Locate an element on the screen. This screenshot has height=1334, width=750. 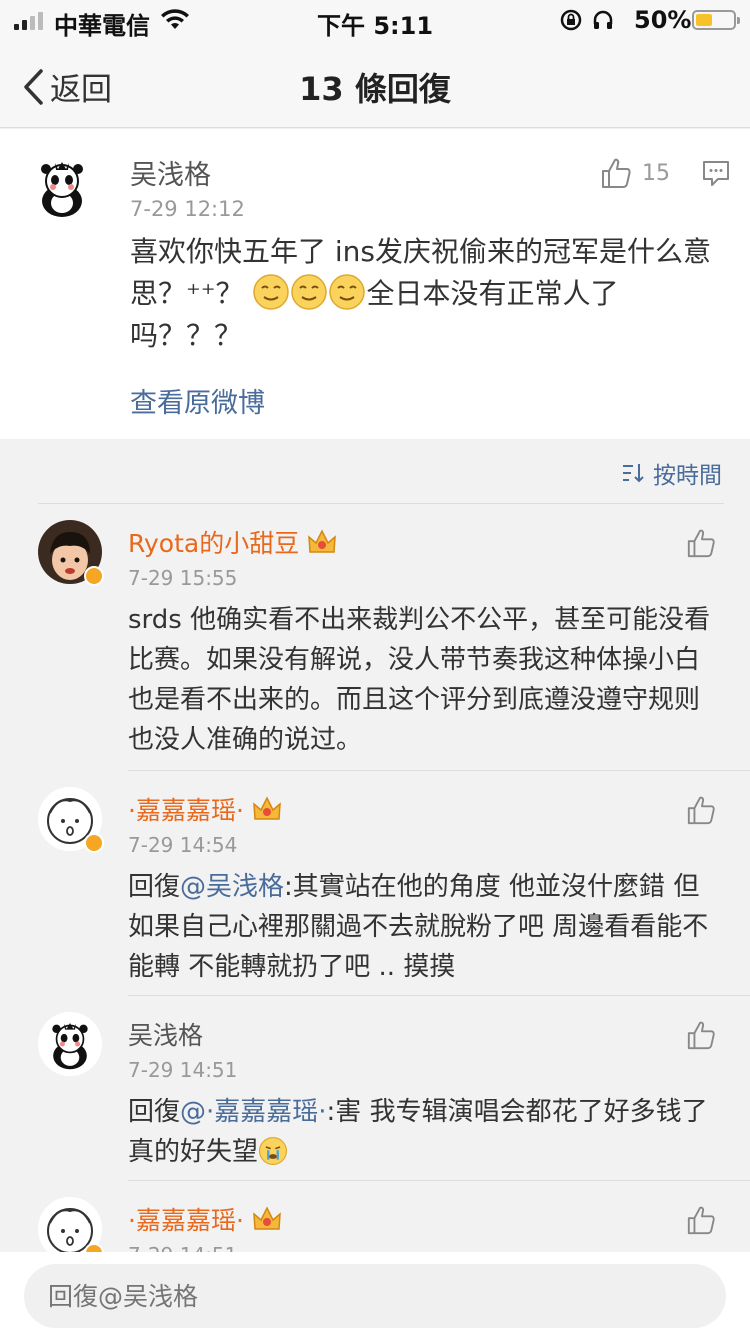
navigation-bar: 返回 13 條回復 is located at coordinates (375, 84).